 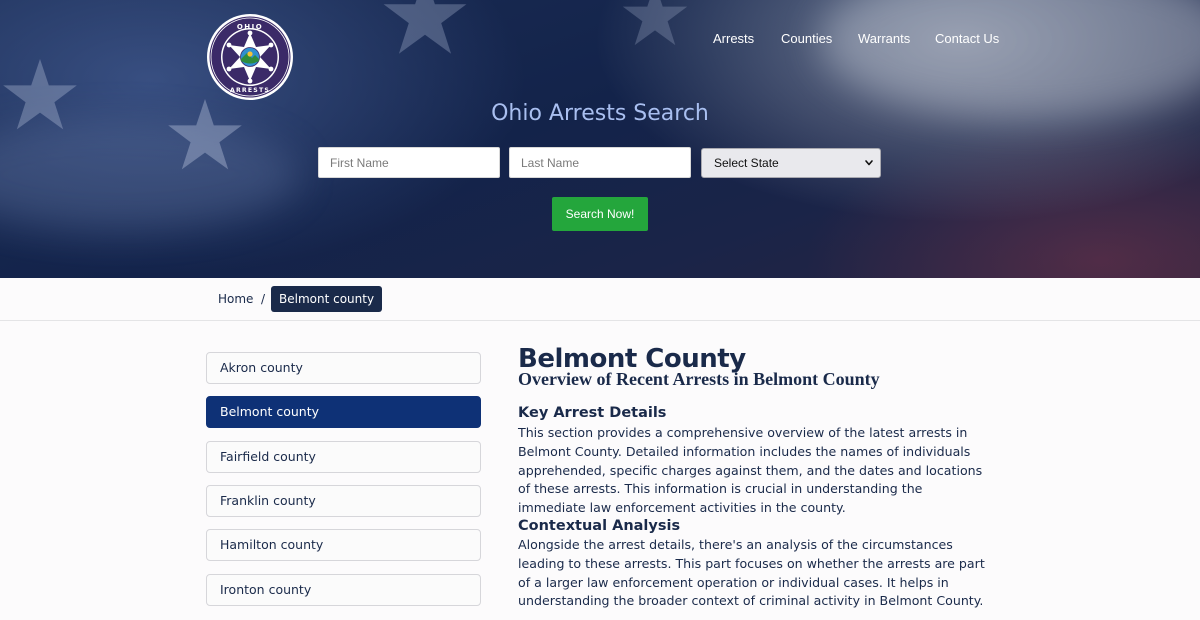 What do you see at coordinates (343, 368) in the screenshot?
I see `sidebar-item-akron-county: Akron county` at bounding box center [343, 368].